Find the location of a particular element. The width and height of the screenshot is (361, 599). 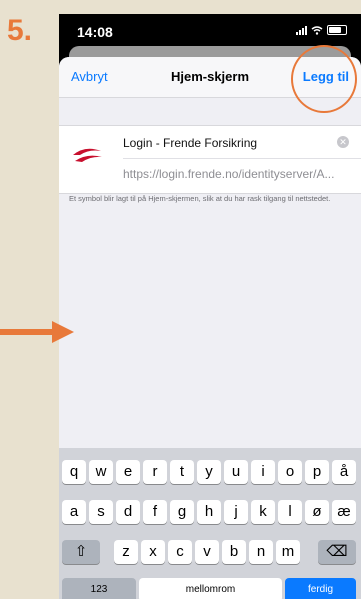

highlight-circle is located at coordinates (324, 79).